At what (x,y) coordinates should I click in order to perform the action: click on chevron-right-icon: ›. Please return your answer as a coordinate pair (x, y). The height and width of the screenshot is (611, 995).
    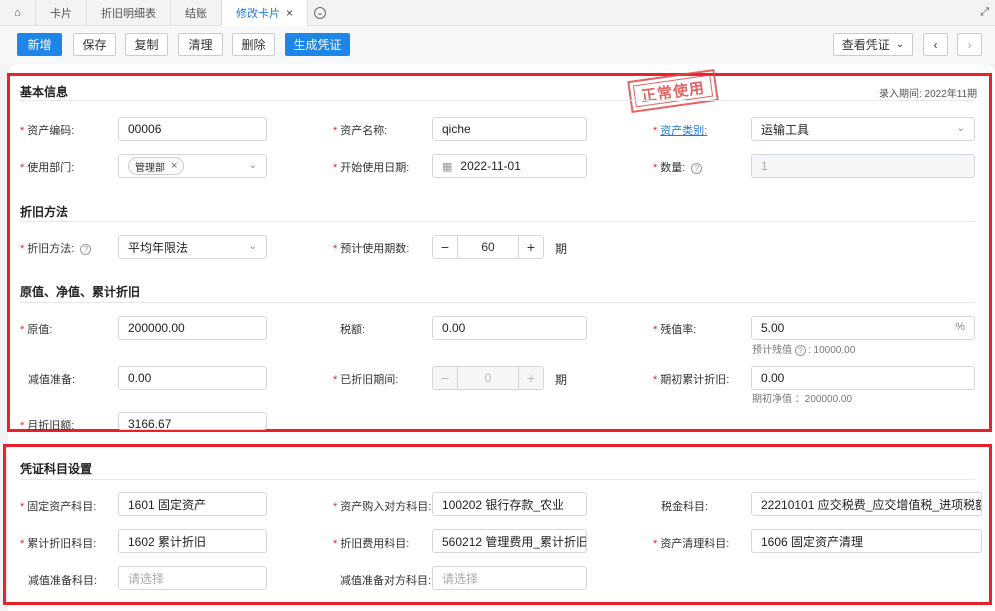
    Looking at the image, I should click on (969, 44).